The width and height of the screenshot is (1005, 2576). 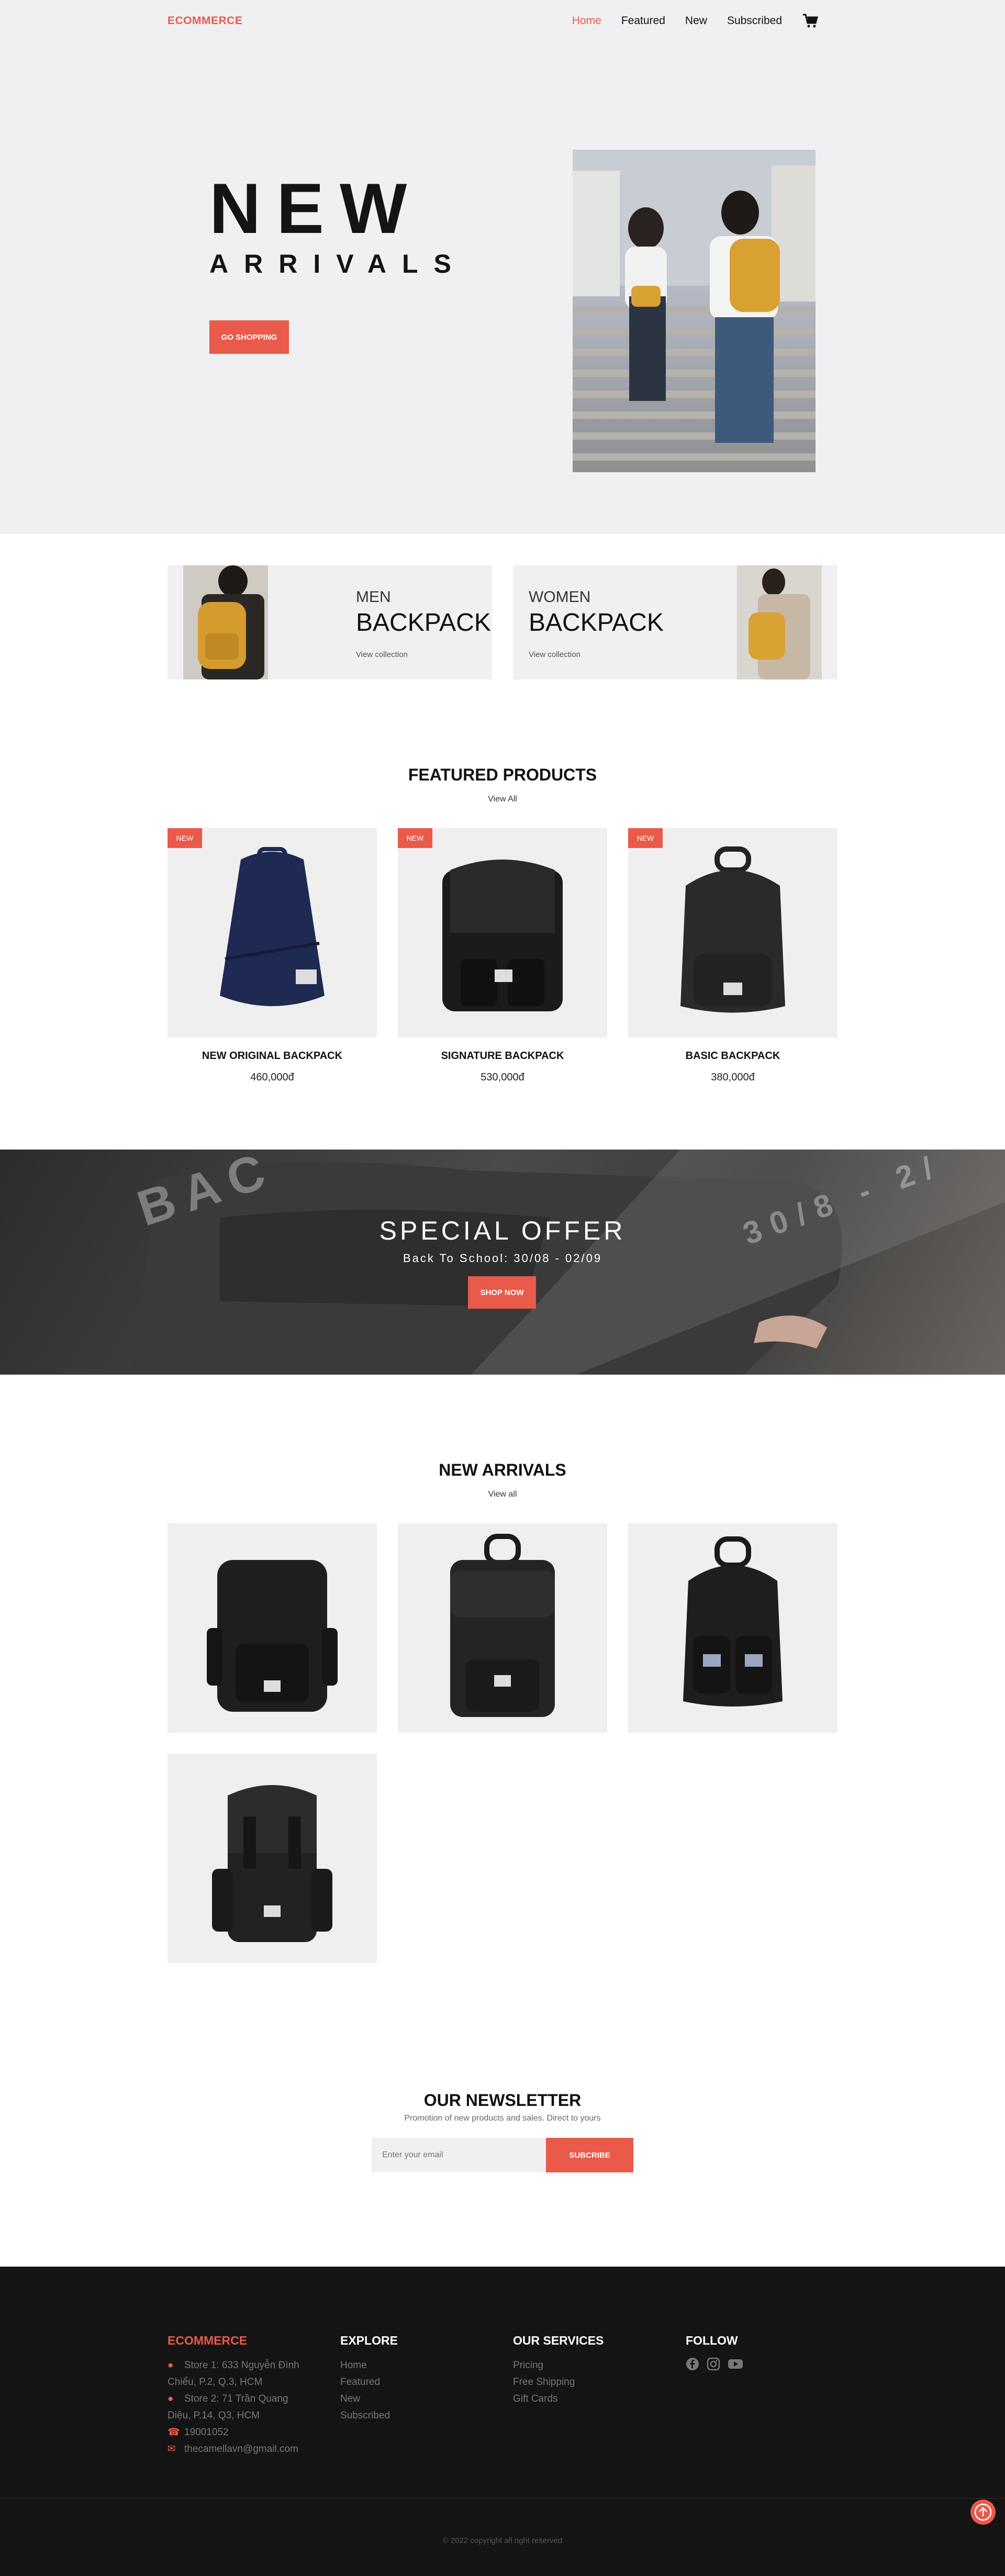 What do you see at coordinates (382, 654) in the screenshot?
I see `men-view-collection: View collection` at bounding box center [382, 654].